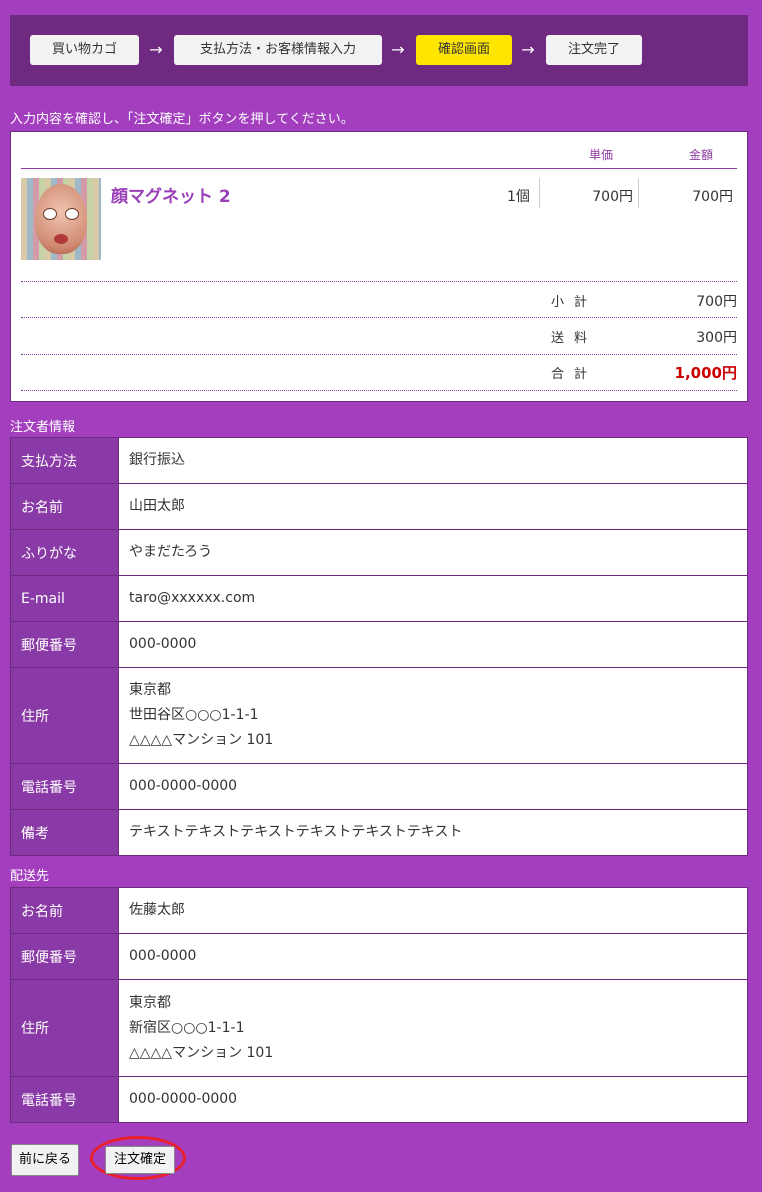  I want to click on table-row: お名前 山田太郎, so click(379, 506).